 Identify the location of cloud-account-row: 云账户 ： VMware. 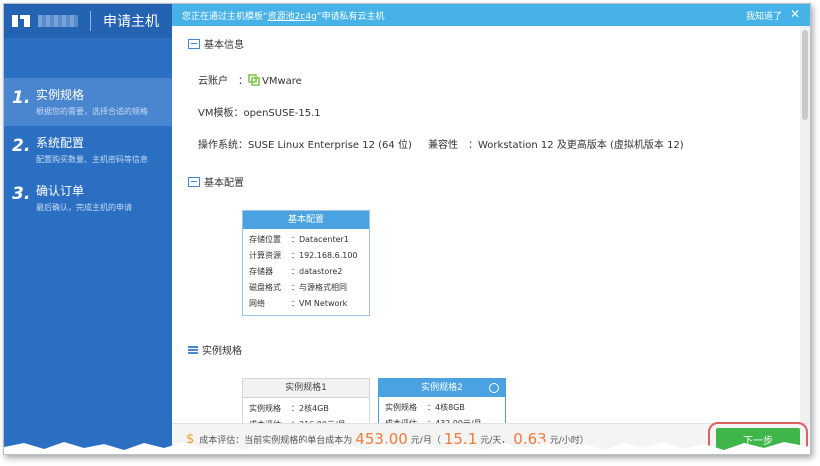
(250, 80).